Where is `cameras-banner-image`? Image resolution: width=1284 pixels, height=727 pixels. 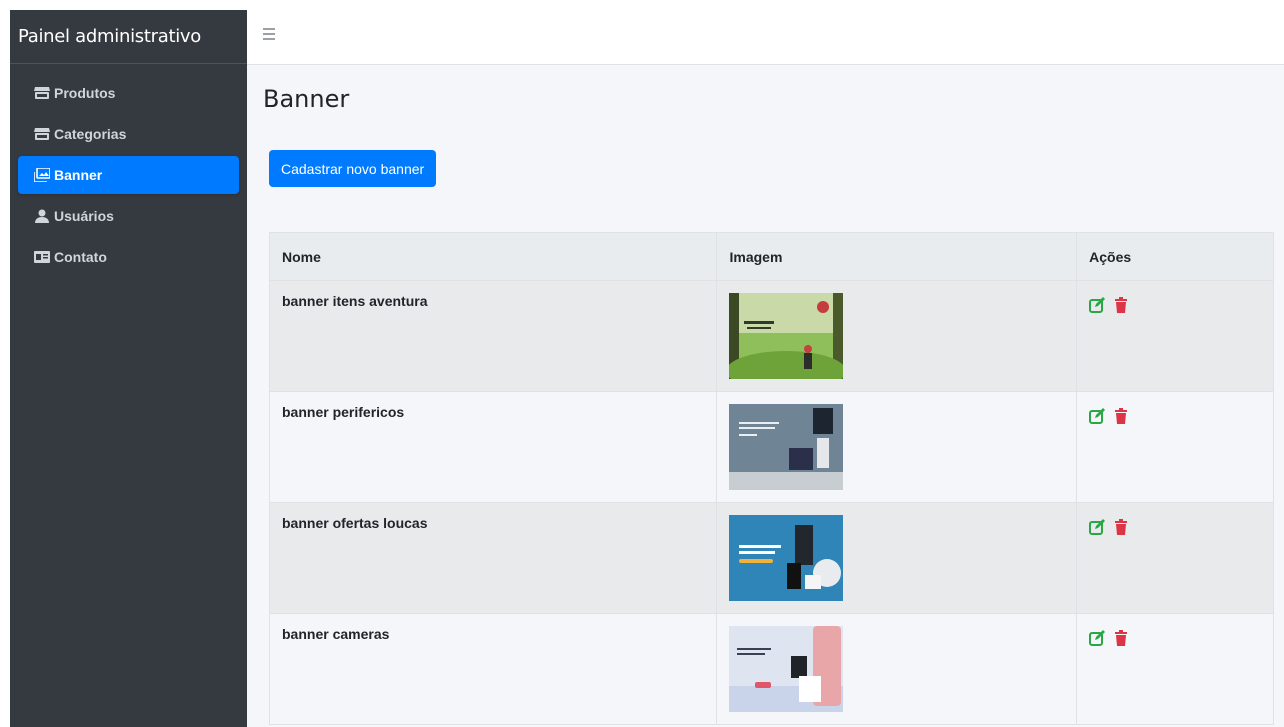
cameras-banner-image is located at coordinates (786, 669).